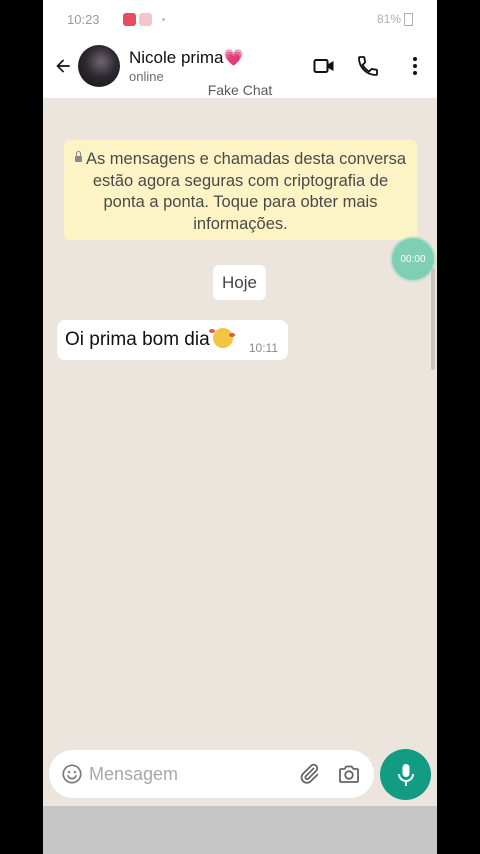  Describe the element at coordinates (137, 339) in the screenshot. I see `message-text: Oi prima bom dia` at that location.